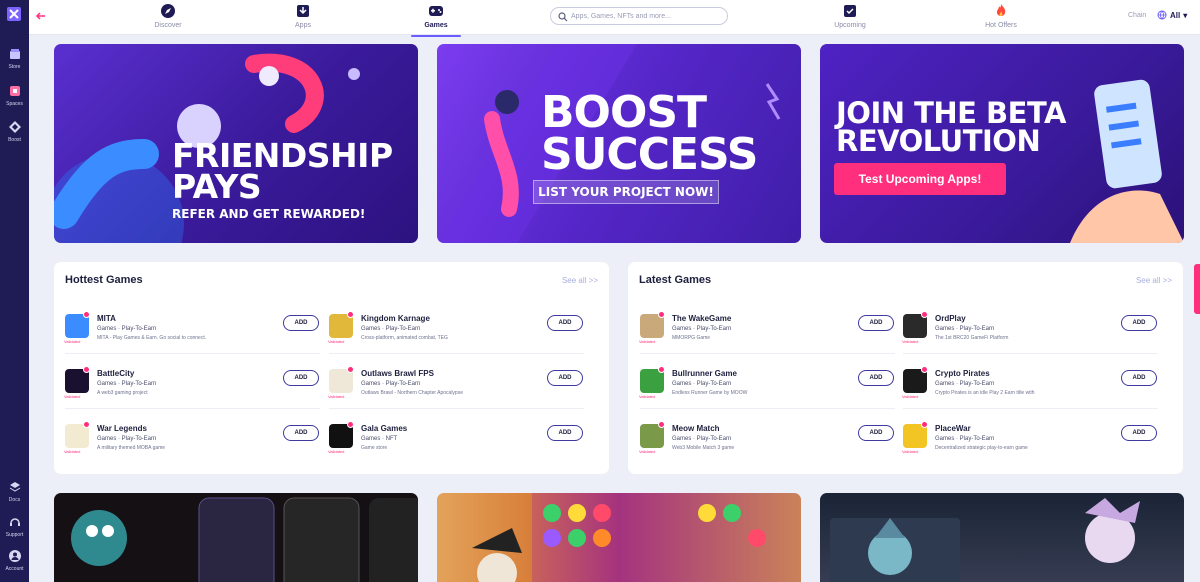 The width and height of the screenshot is (1200, 582). I want to click on chevron-down-icon: ▾, so click(1185, 15).